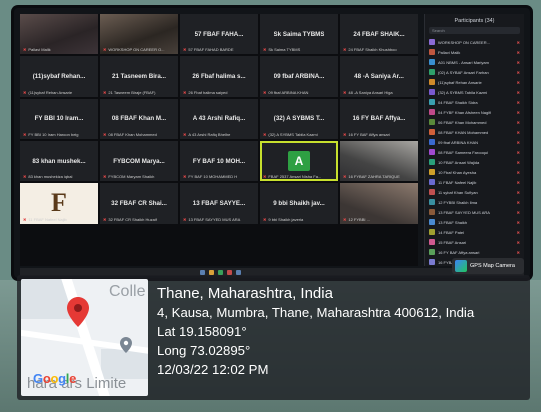 The image size is (541, 412). I want to click on participant-name-label: ✖ 21 Tasneem Biraje (FBAF), so click(139, 92).